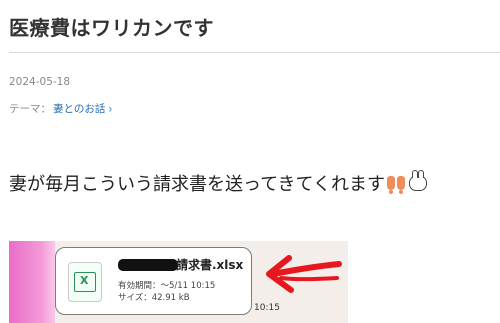 The image size is (500, 323). What do you see at coordinates (148, 265) in the screenshot?
I see `redacted-name-bar` at bounding box center [148, 265].